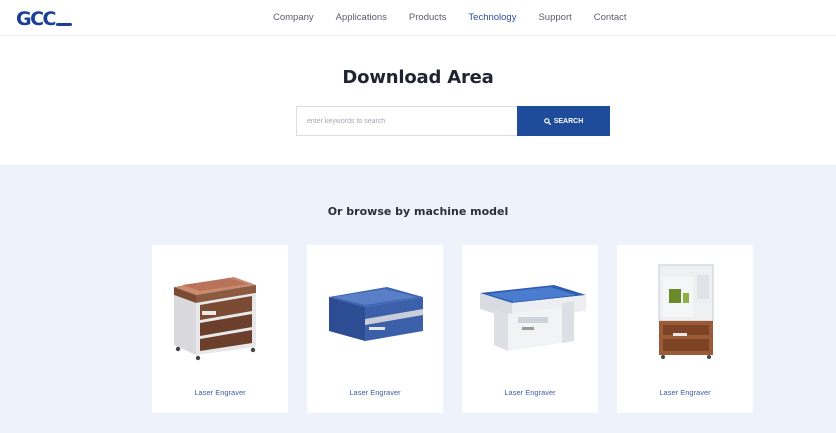  I want to click on search-input, so click(406, 121).